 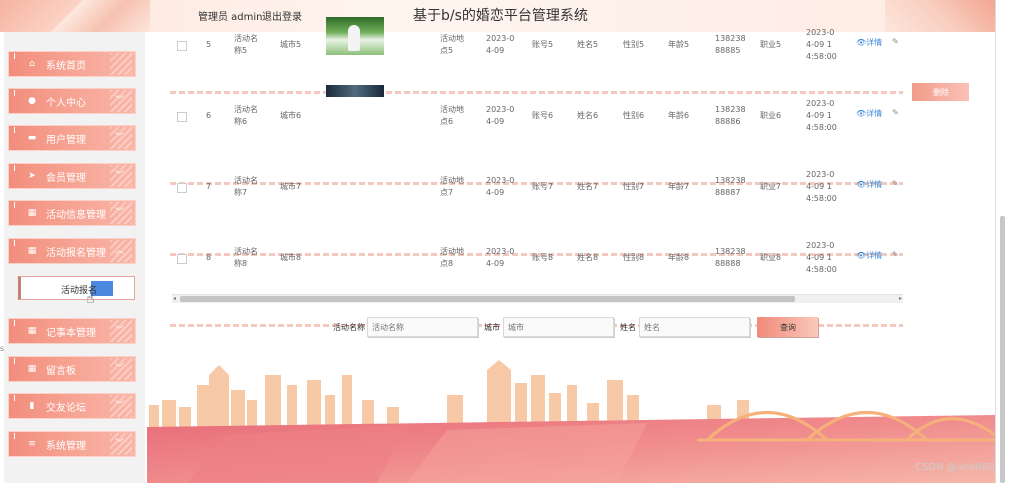 I want to click on sidebar-item-10: ≡ 系统管理 ﹀, so click(x=72, y=444).